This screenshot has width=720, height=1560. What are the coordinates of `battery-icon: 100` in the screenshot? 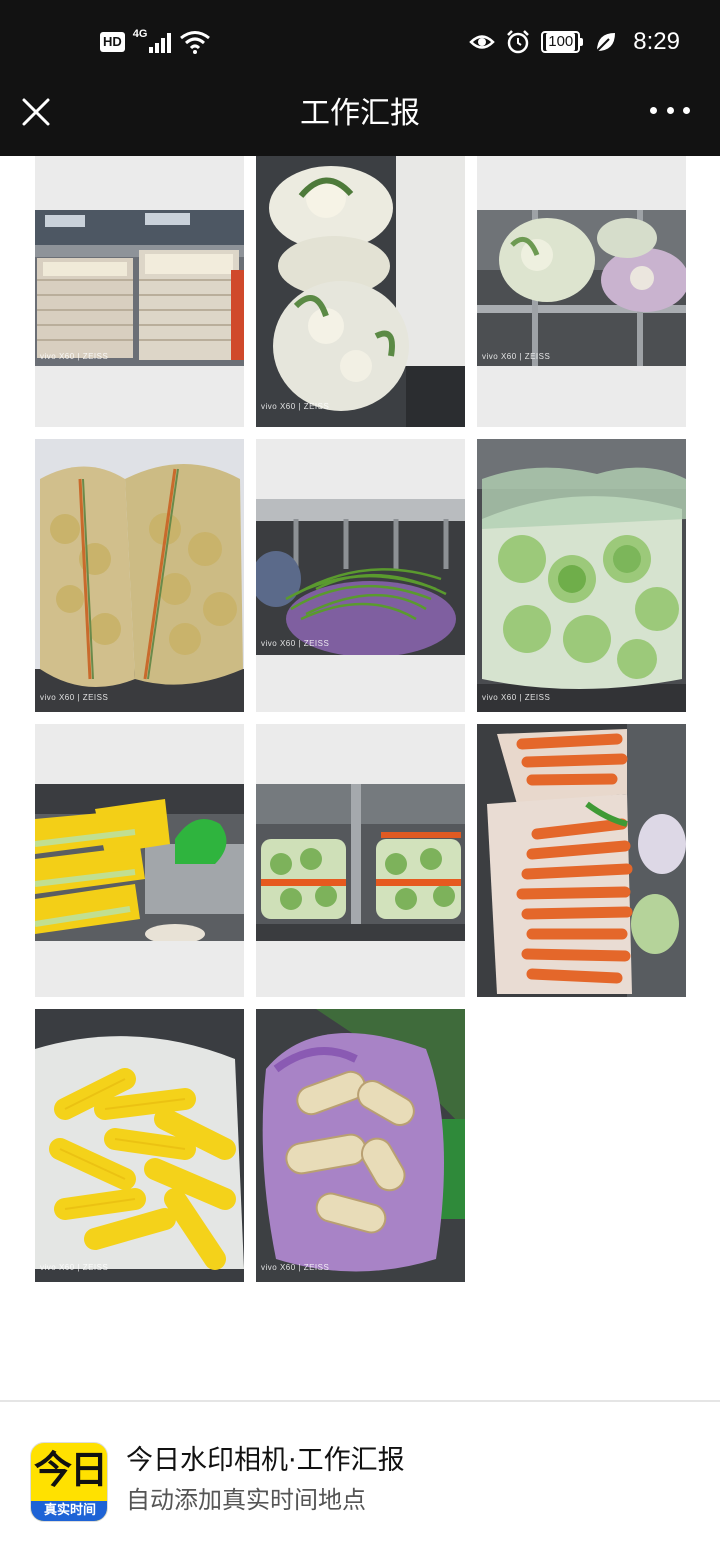 It's located at (562, 42).